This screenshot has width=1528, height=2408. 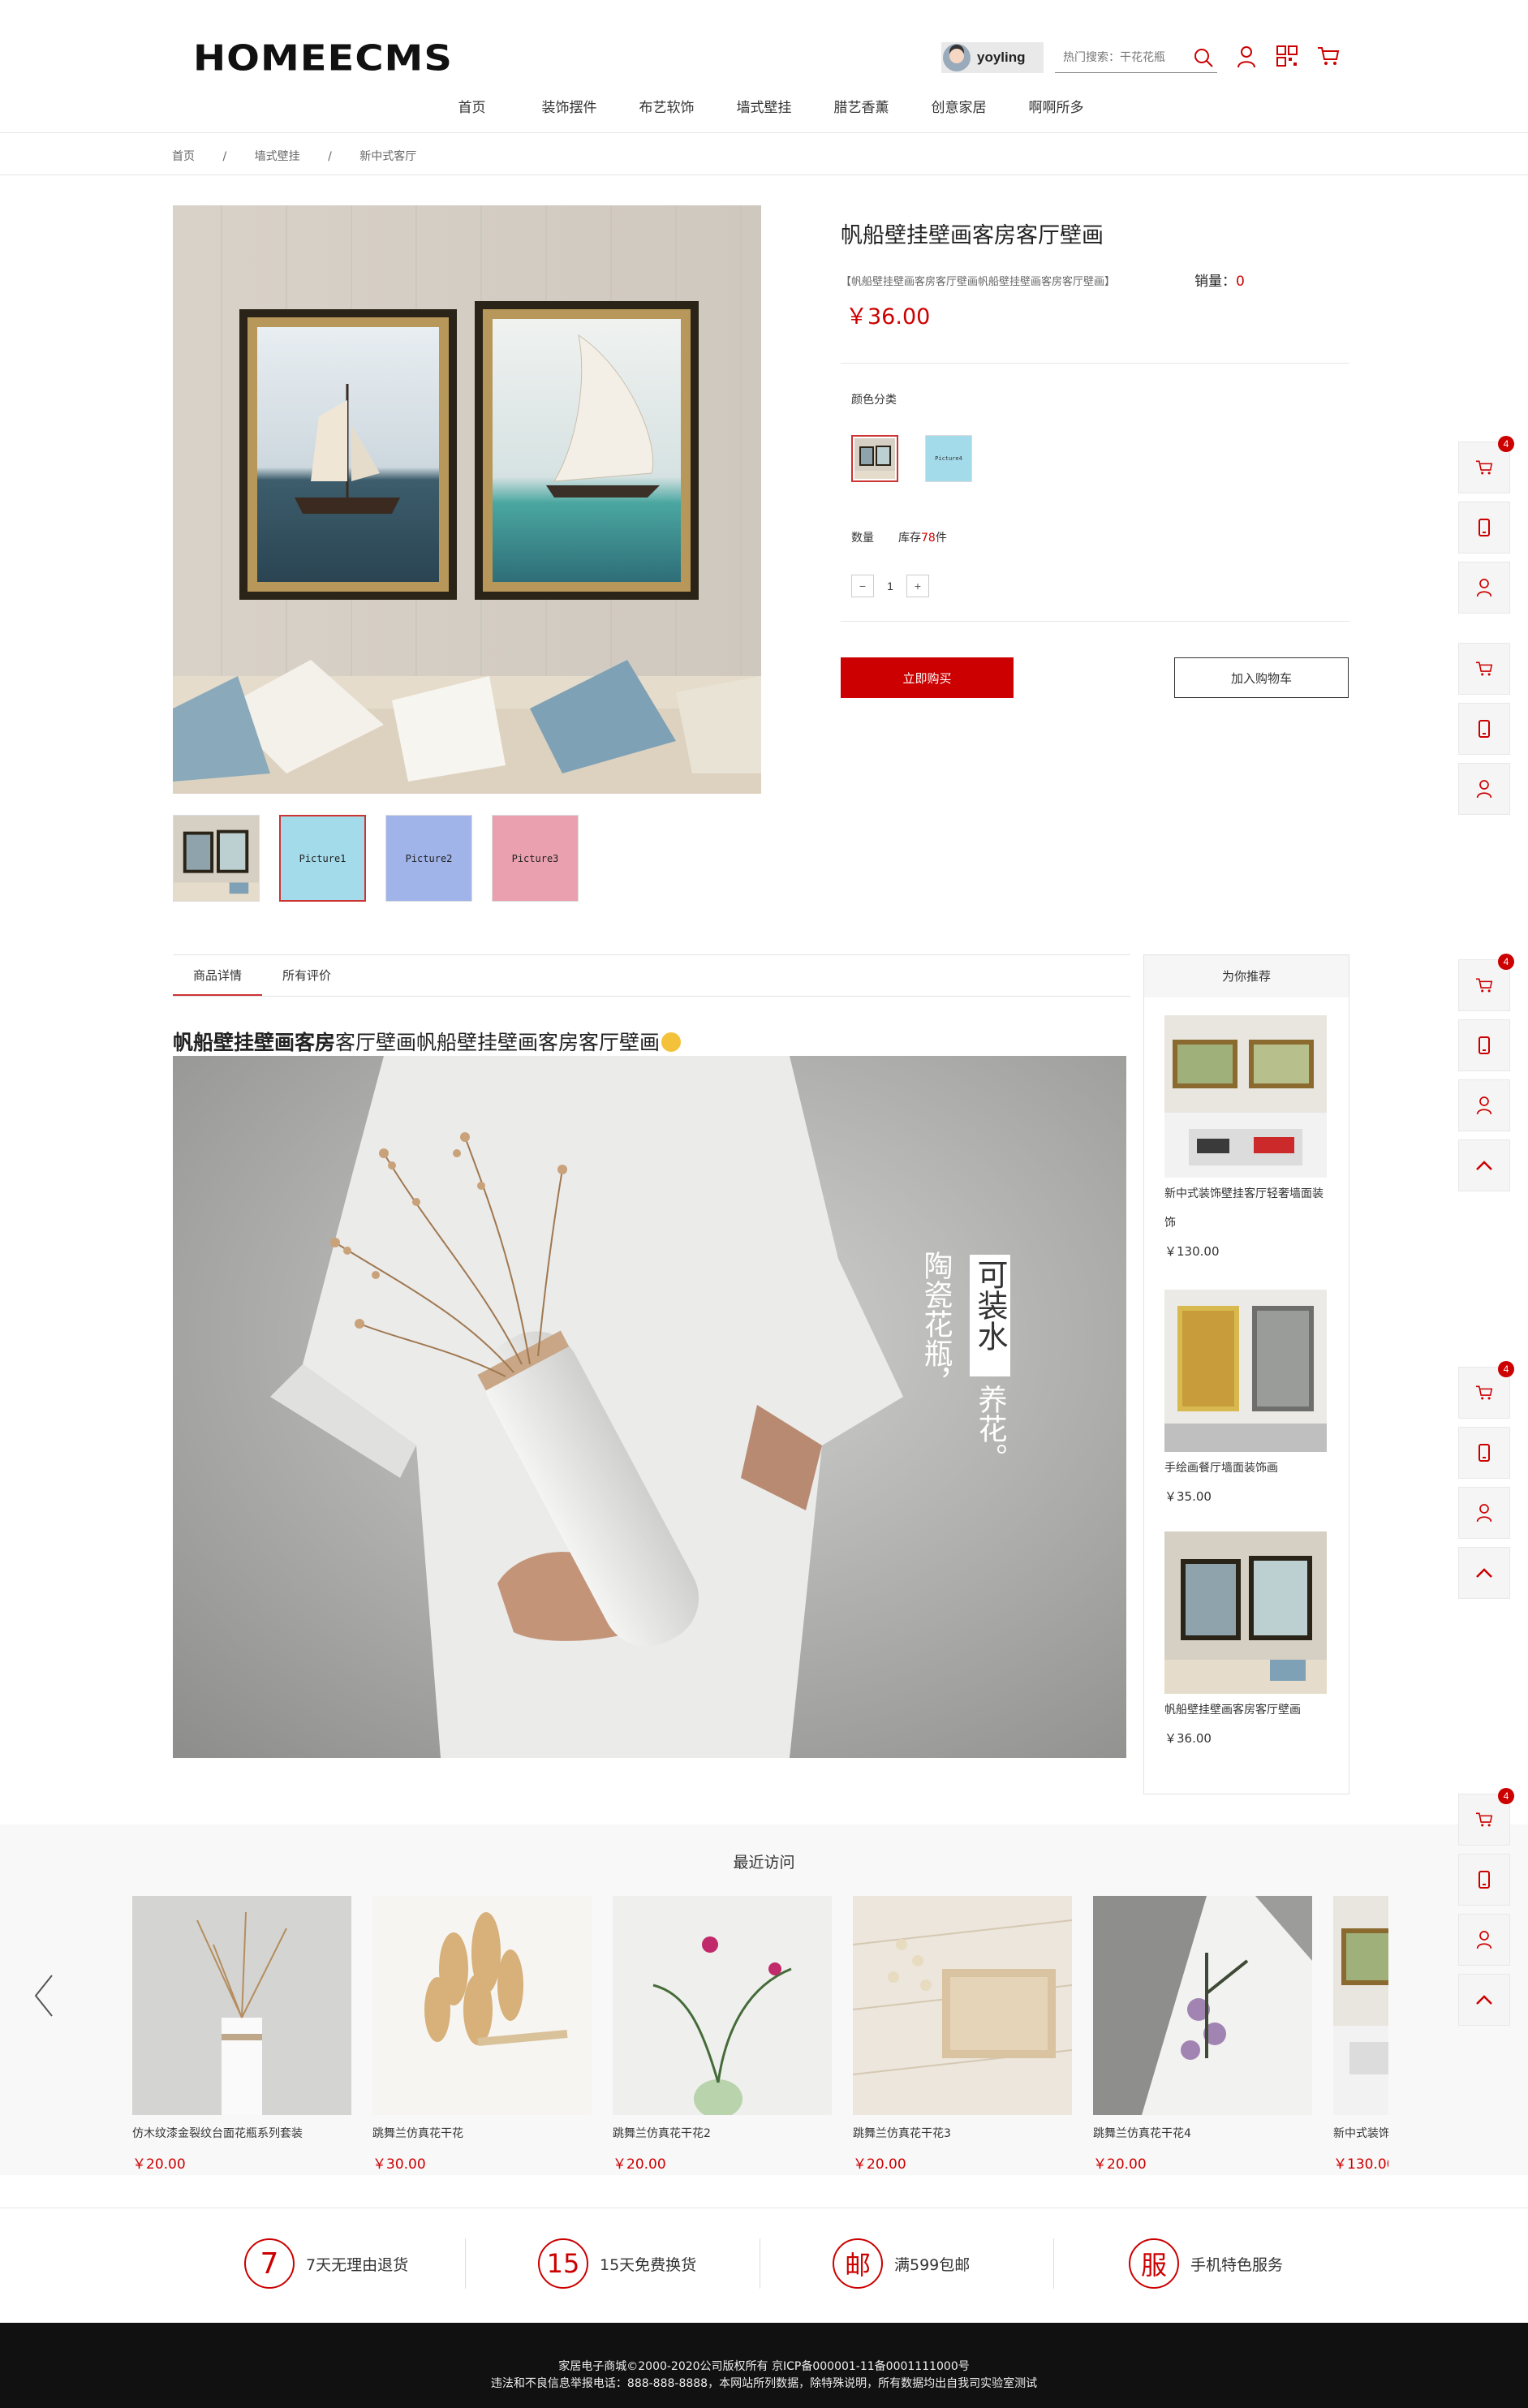 What do you see at coordinates (1245, 1710) in the screenshot?
I see `recommend-name: 帆船壁挂壁画客房客厅壁画` at bounding box center [1245, 1710].